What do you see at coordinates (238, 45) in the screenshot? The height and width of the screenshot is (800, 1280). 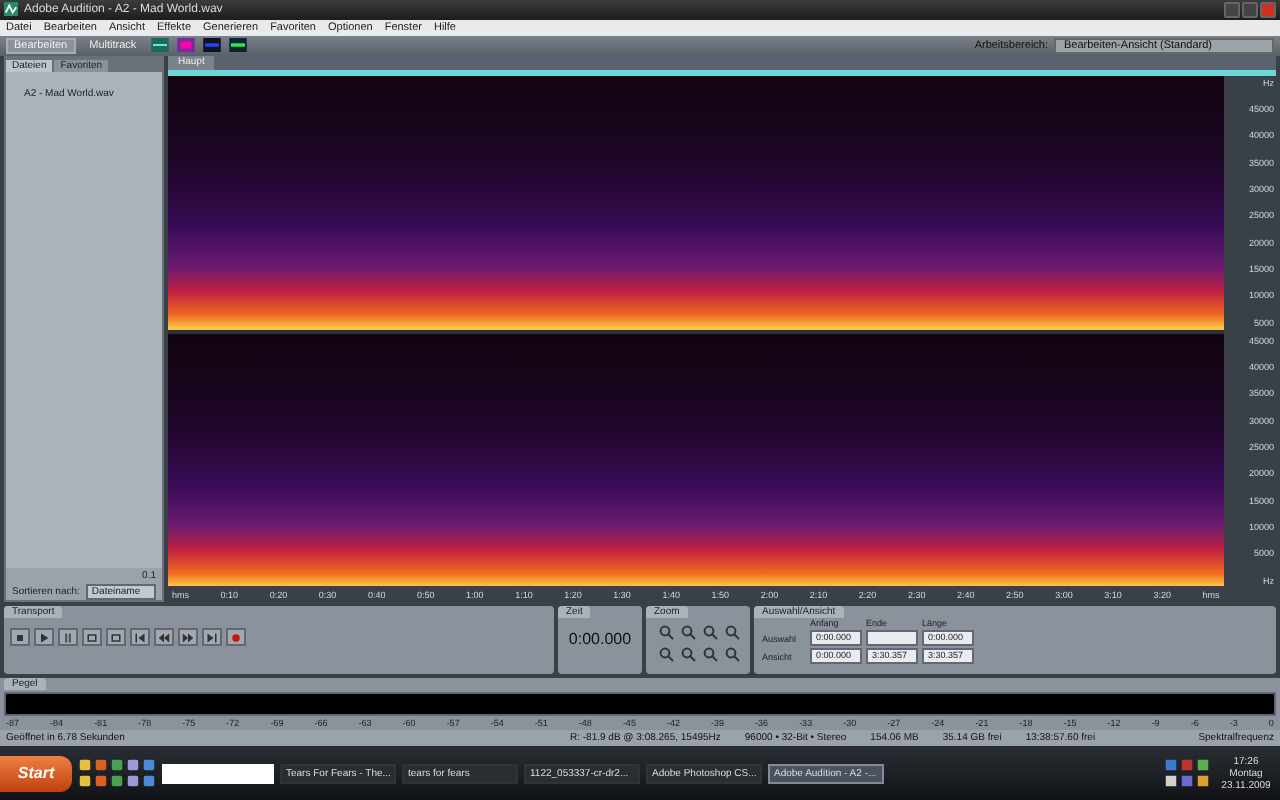 I see `phase-view-icon` at bounding box center [238, 45].